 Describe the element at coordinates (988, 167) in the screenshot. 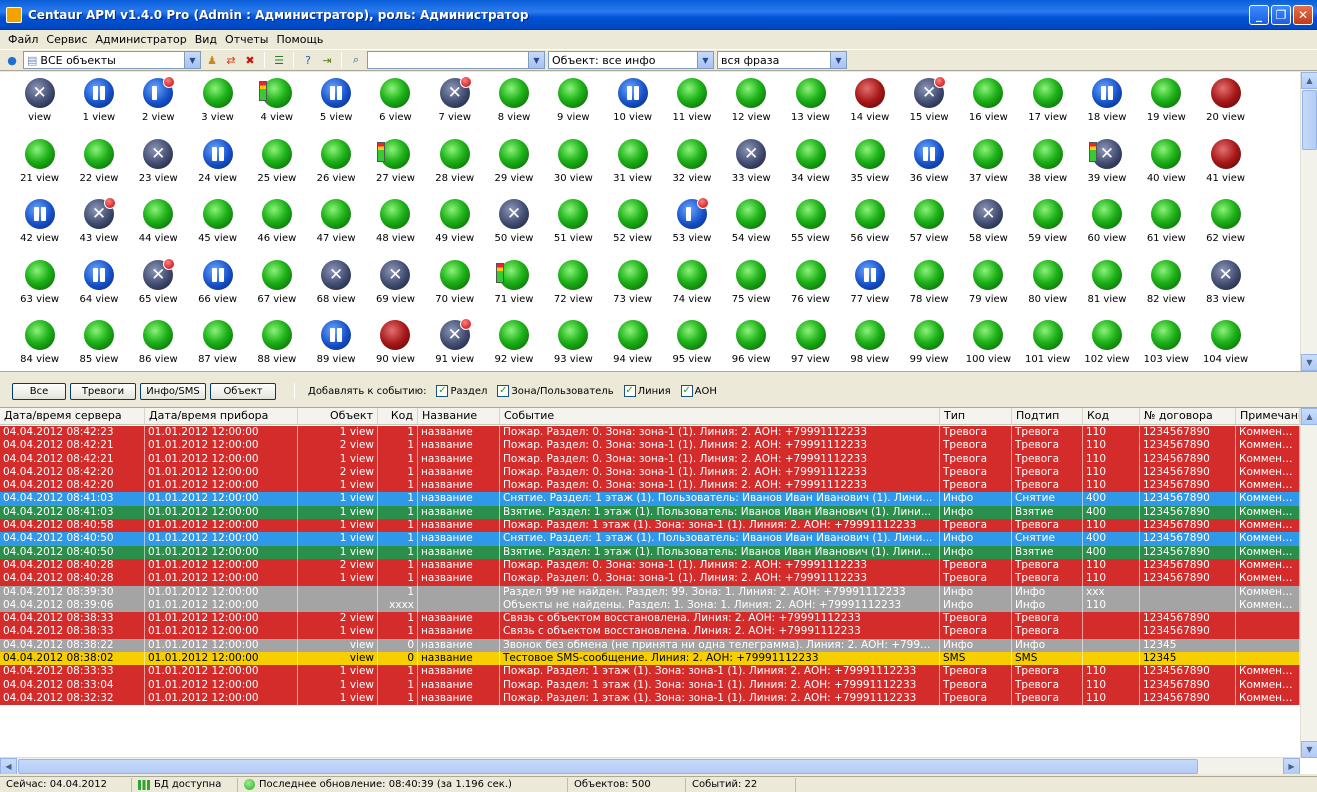

I see `object-tile: 37 view` at that location.